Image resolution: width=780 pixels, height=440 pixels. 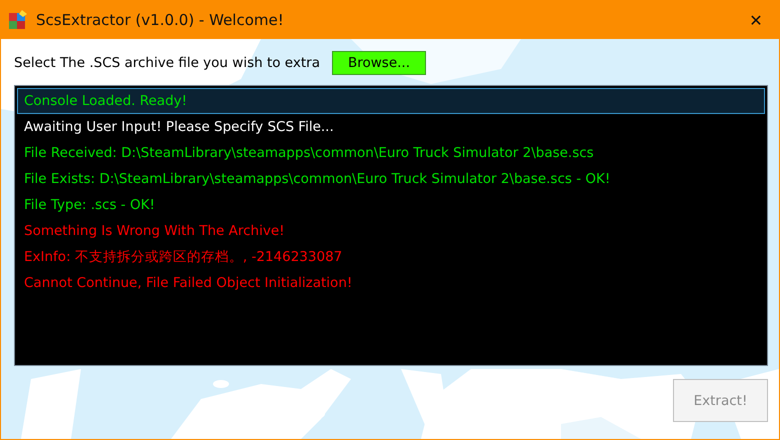 What do you see at coordinates (188, 283) in the screenshot?
I see `console-text: Cannot Continue, File Failed Object Initialization!` at bounding box center [188, 283].